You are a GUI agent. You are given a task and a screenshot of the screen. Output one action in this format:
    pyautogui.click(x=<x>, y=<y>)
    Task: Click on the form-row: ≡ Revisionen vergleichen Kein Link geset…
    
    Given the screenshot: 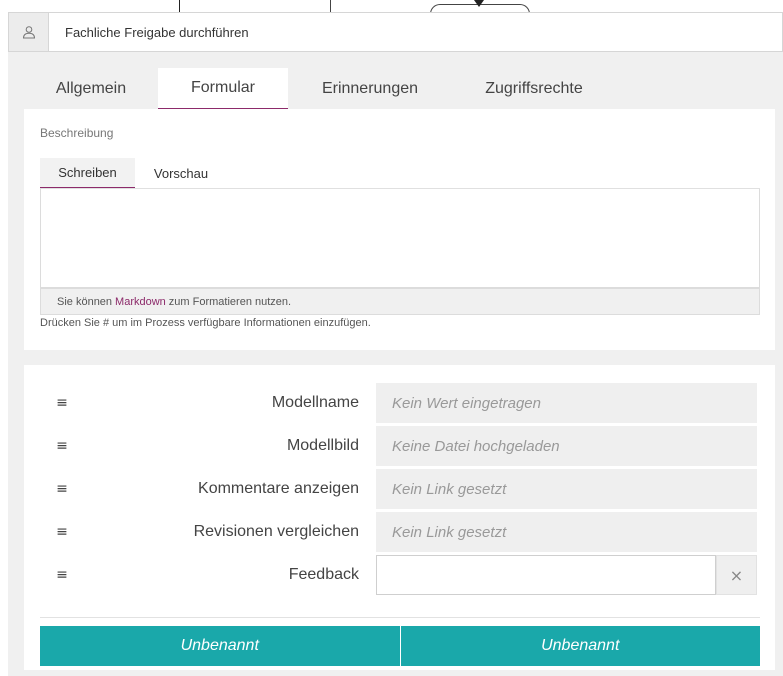 What is the action you would take?
    pyautogui.click(x=399, y=532)
    